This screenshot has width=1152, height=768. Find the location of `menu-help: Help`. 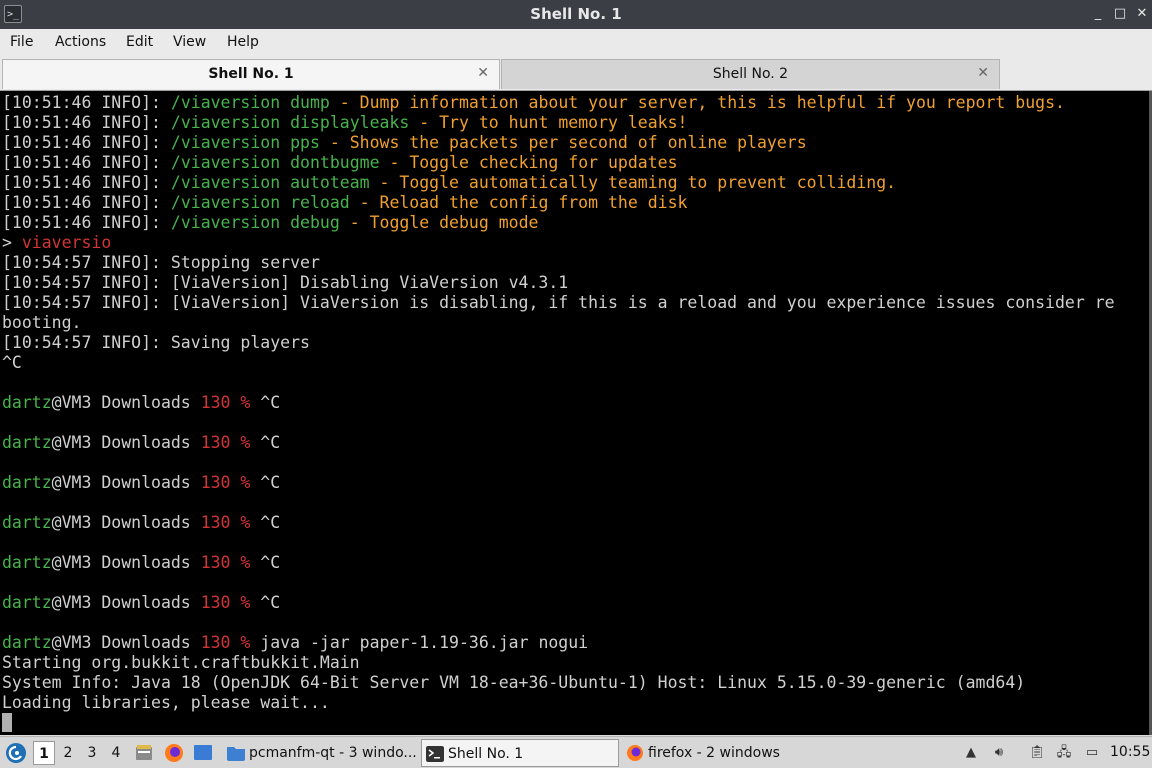

menu-help: Help is located at coordinates (243, 42).